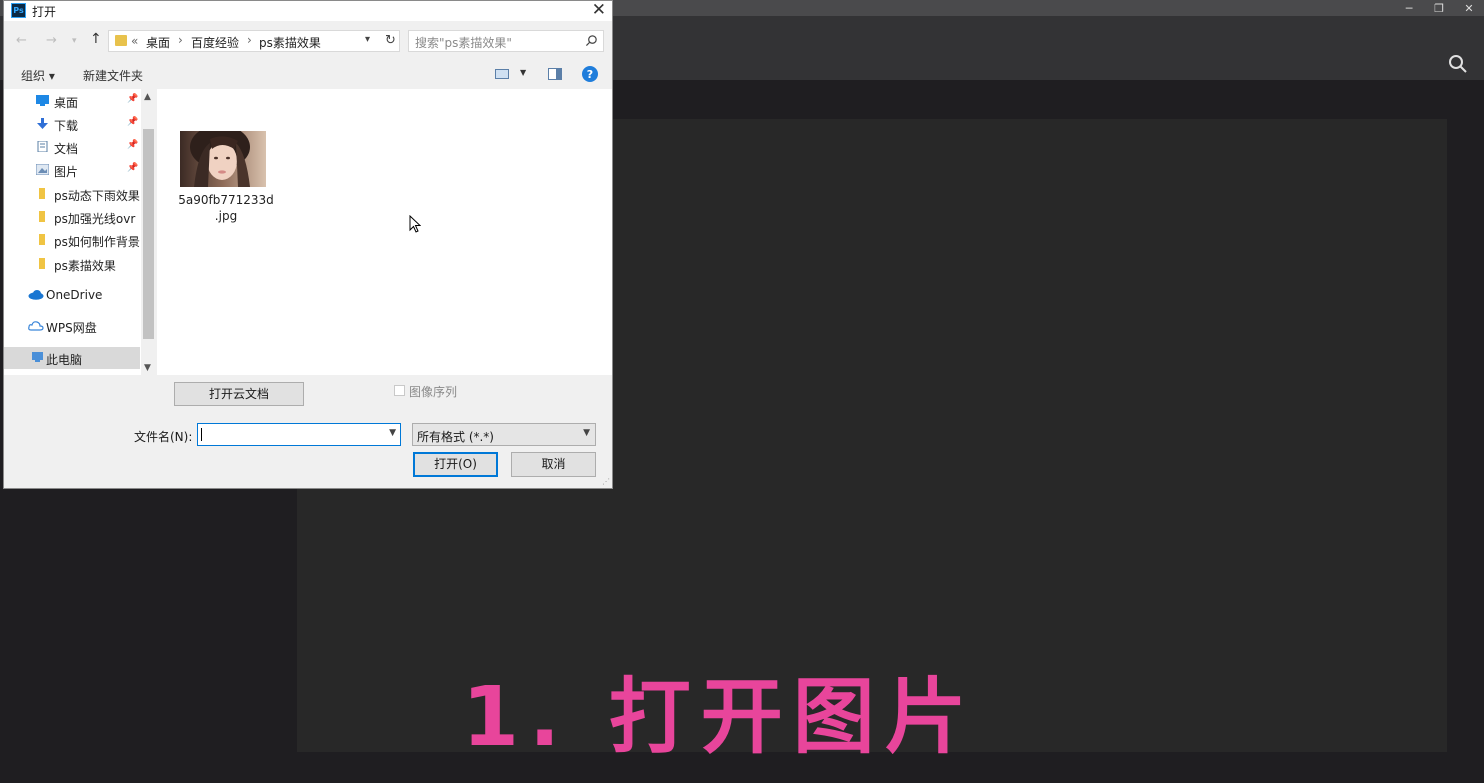 The width and height of the screenshot is (1484, 783). What do you see at coordinates (239, 394) in the screenshot?
I see `open-cloud-doc-button: 打开云文档` at bounding box center [239, 394].